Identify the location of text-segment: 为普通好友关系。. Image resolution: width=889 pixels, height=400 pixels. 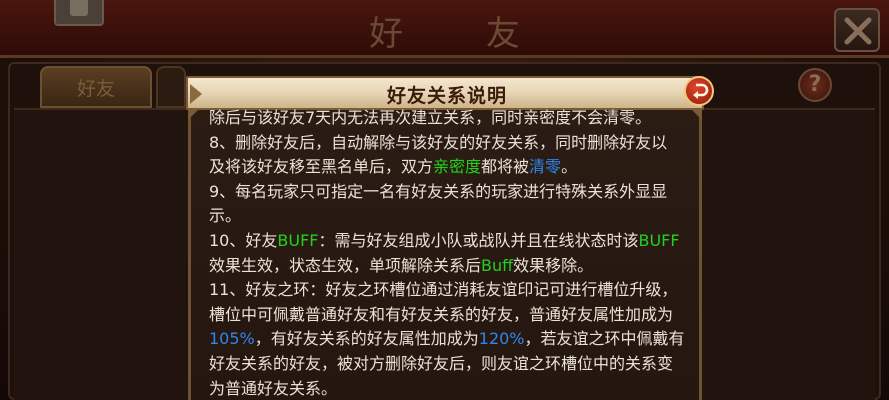
(273, 388).